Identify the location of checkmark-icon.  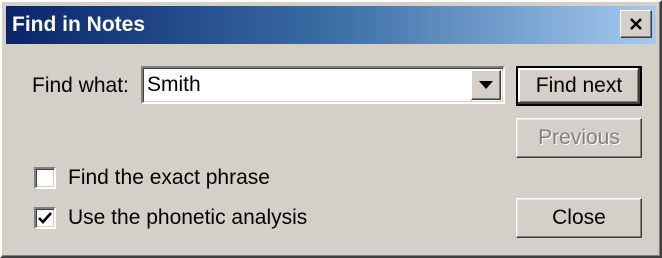
(45, 218).